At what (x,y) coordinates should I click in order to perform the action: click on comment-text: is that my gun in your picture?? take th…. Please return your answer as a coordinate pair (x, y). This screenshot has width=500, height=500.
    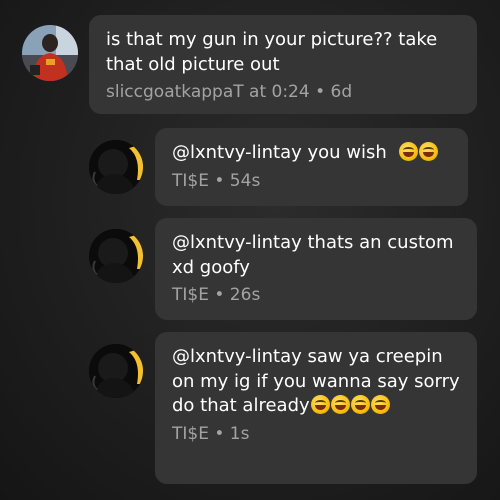
    Looking at the image, I should click on (272, 52).